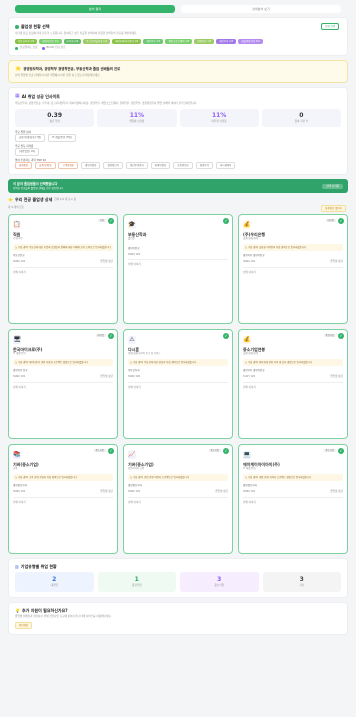  What do you see at coordinates (26, 41) in the screenshot?
I see `survey-chip: 부동산학과 1/4` at bounding box center [26, 41].